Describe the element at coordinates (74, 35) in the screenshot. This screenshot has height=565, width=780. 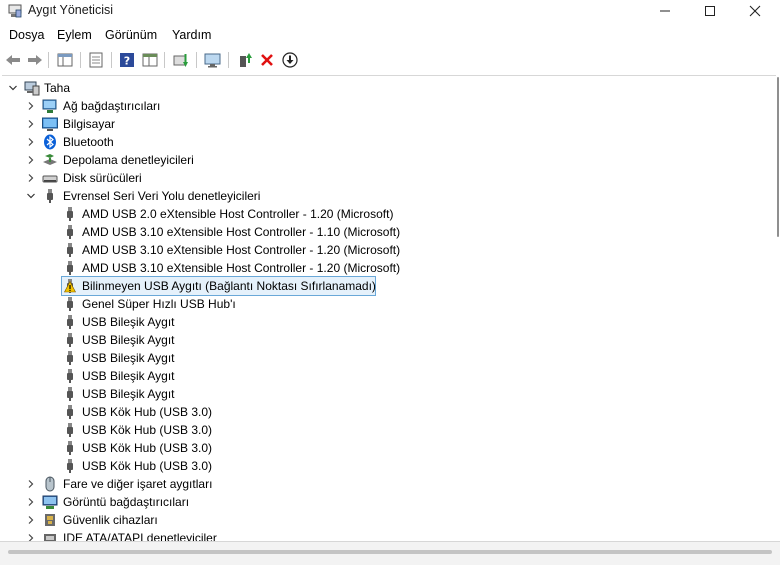
I see `menu-action: Eylem` at that location.